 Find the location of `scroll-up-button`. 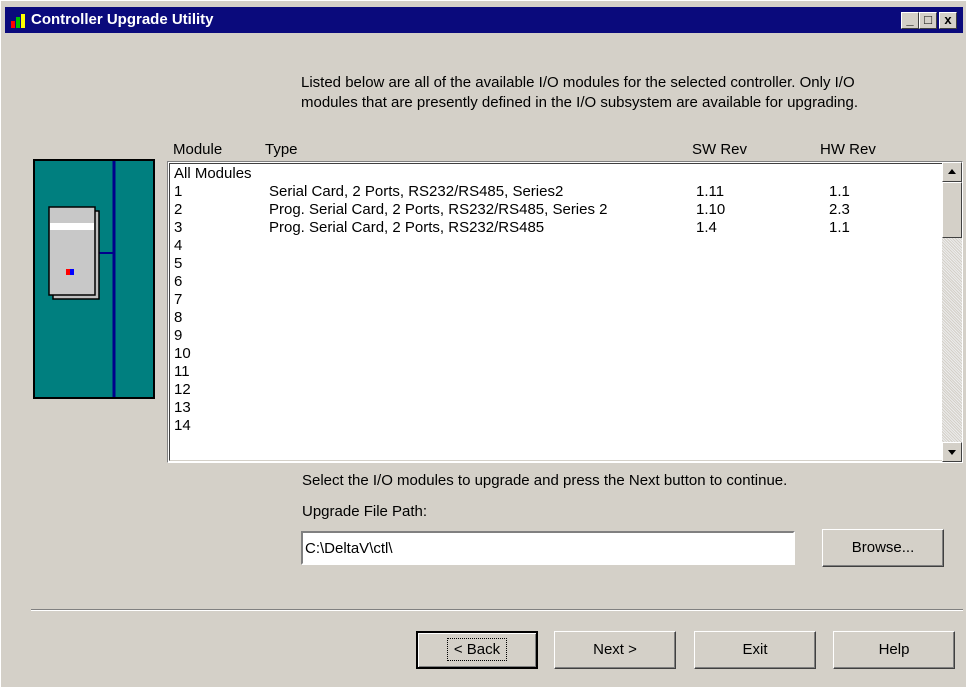

scroll-up-button is located at coordinates (952, 172).